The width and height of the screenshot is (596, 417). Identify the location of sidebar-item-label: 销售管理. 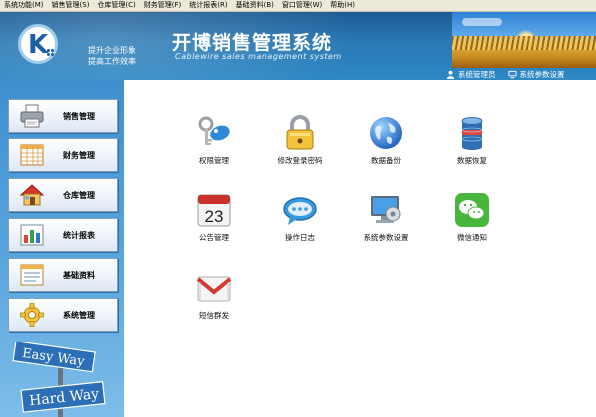
(79, 116).